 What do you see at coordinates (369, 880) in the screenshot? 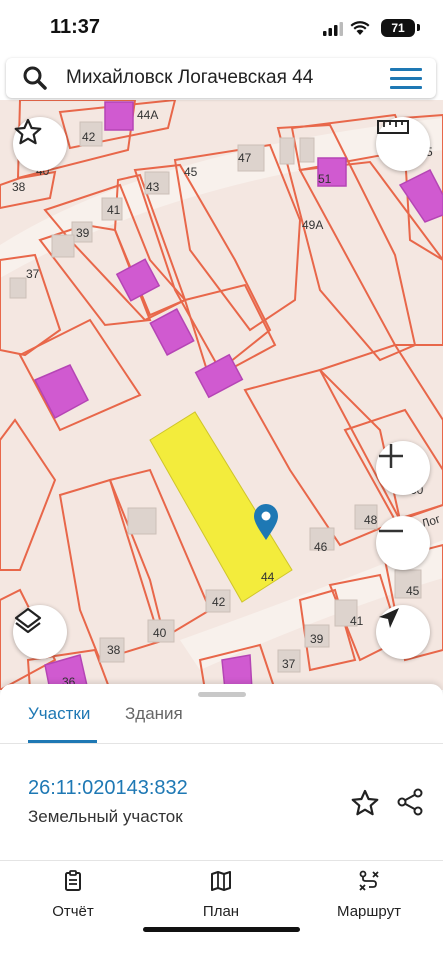
I see `route-icon` at bounding box center [369, 880].